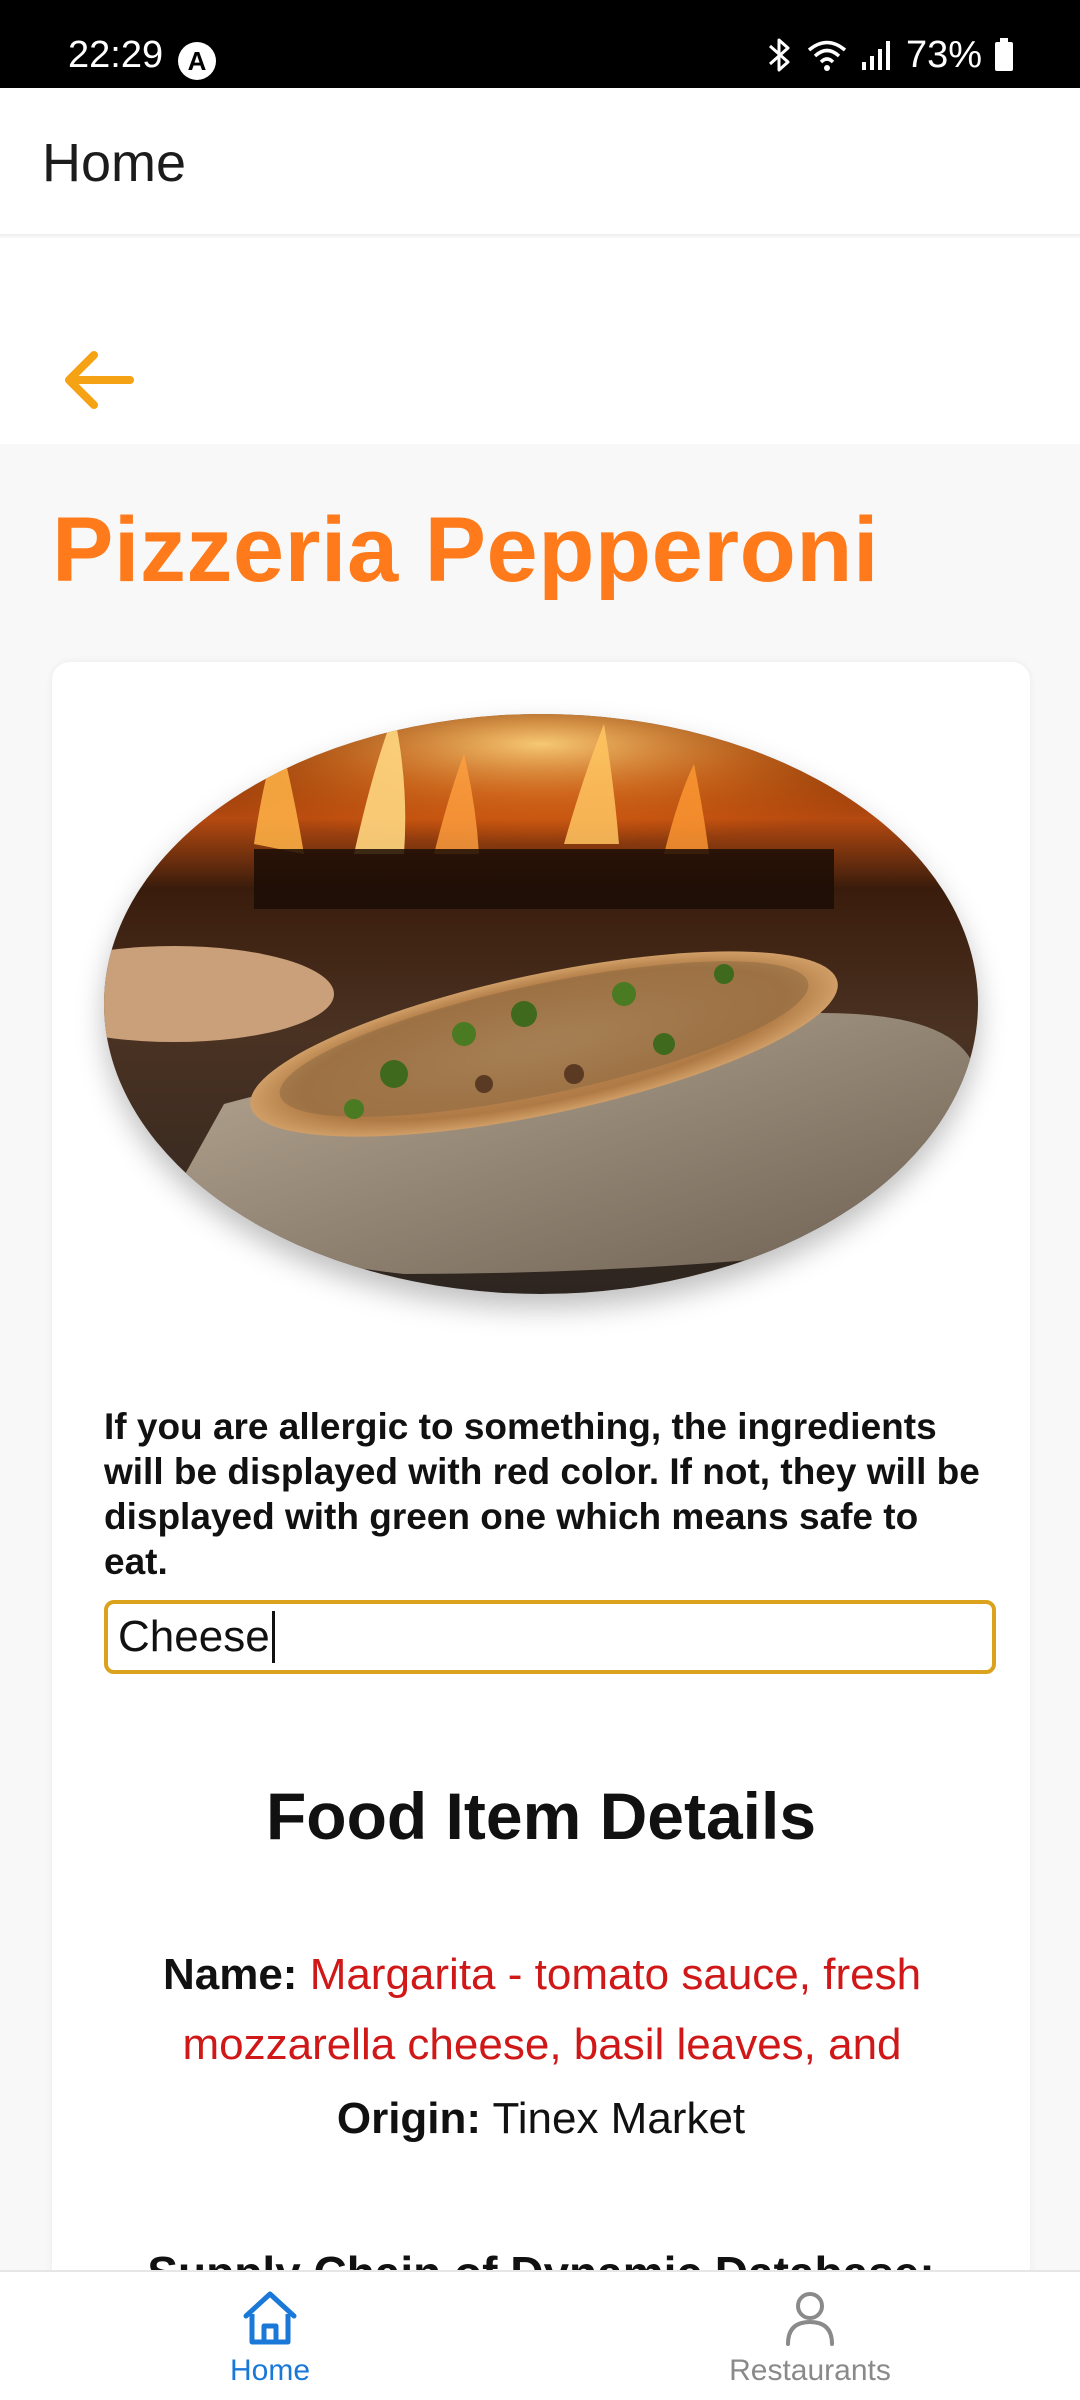 The height and width of the screenshot is (2400, 1080). I want to click on restaurant-title: Pizzeria Pepperoni, so click(466, 550).